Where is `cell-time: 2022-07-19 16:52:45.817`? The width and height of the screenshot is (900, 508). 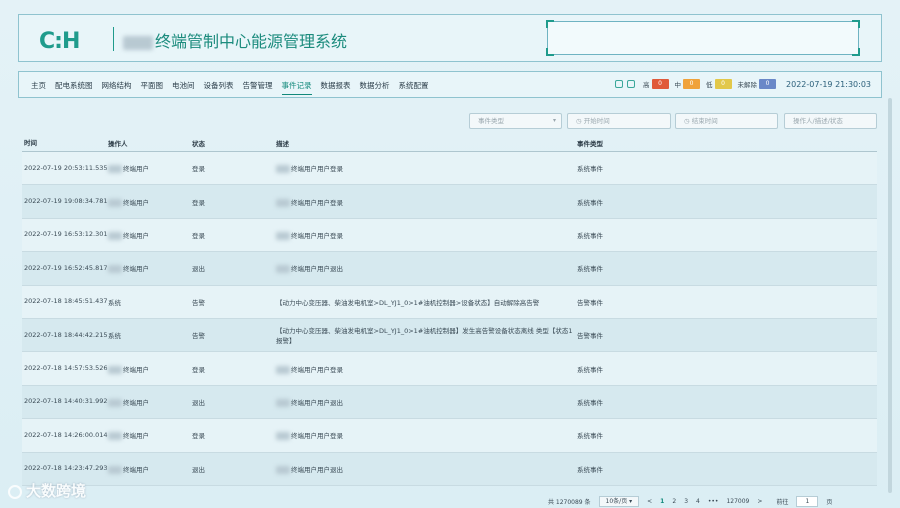 cell-time: 2022-07-19 16:52:45.817 is located at coordinates (65, 268).